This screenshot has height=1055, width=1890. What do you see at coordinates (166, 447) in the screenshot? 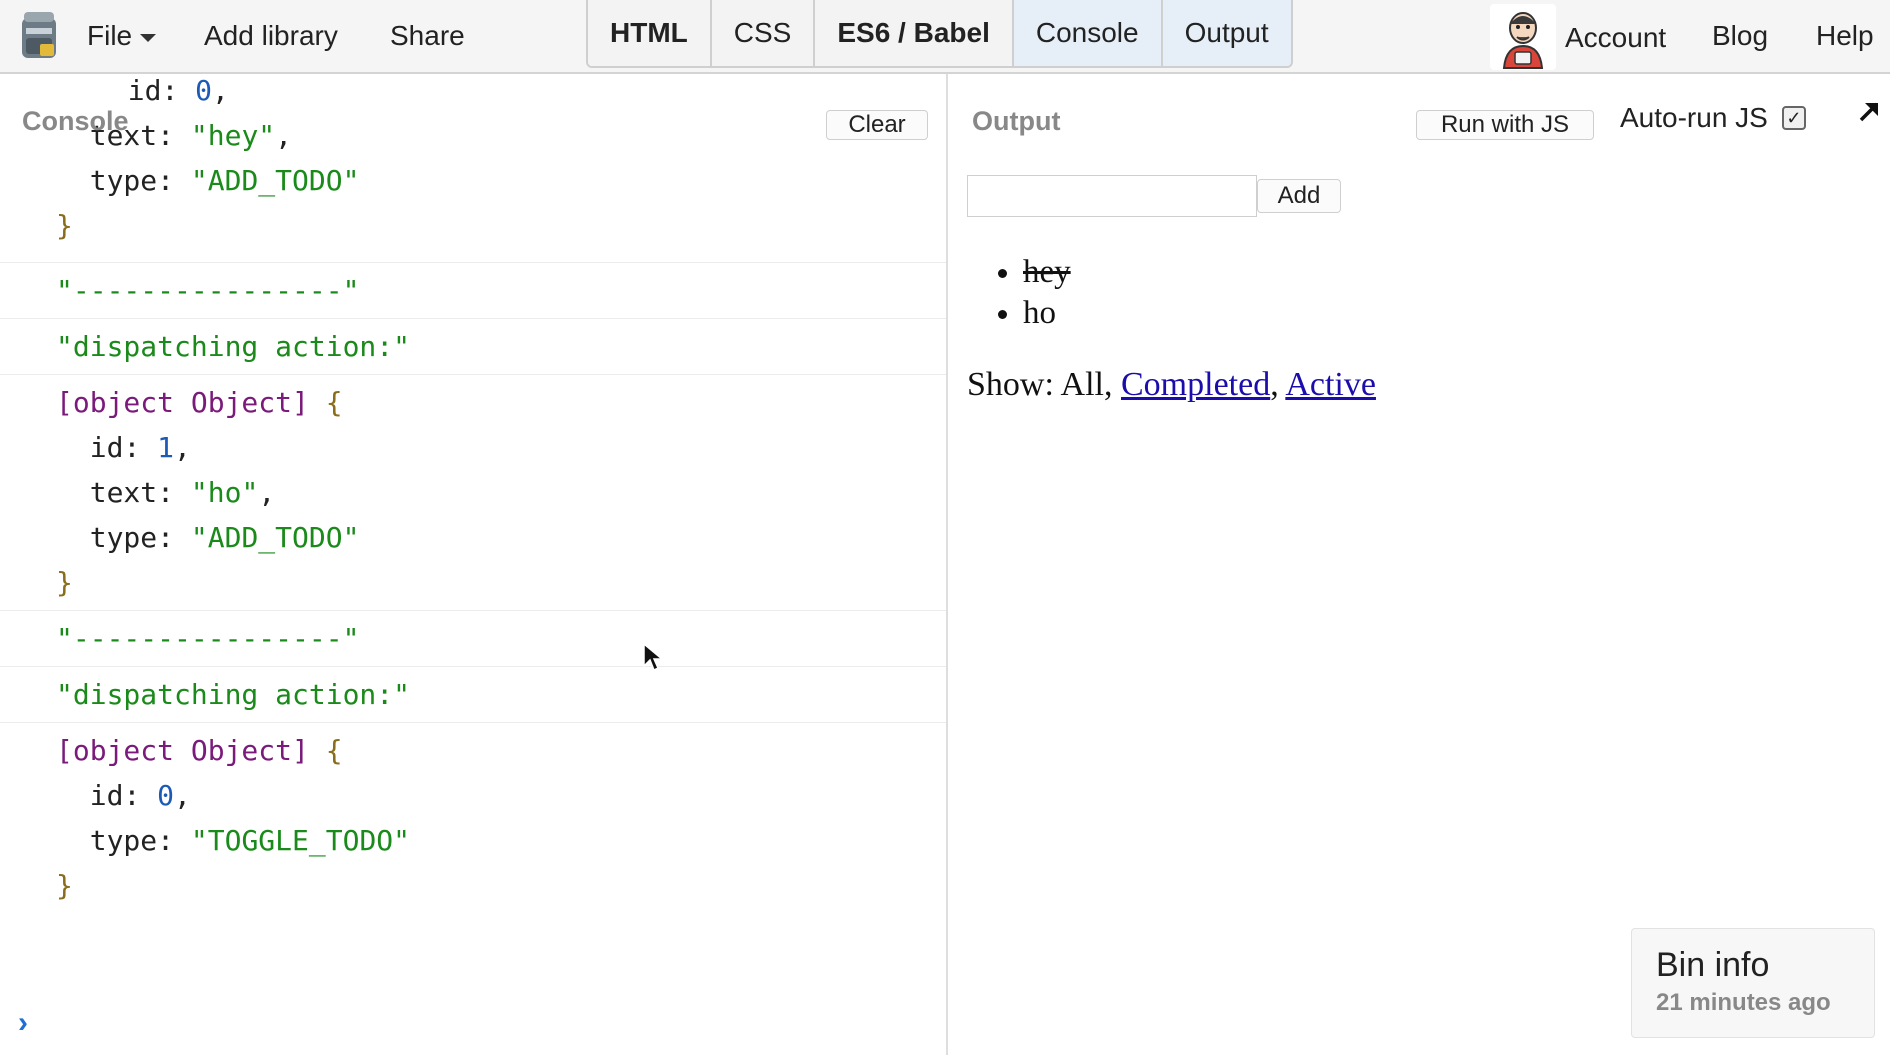
I see `log-number: 1` at bounding box center [166, 447].